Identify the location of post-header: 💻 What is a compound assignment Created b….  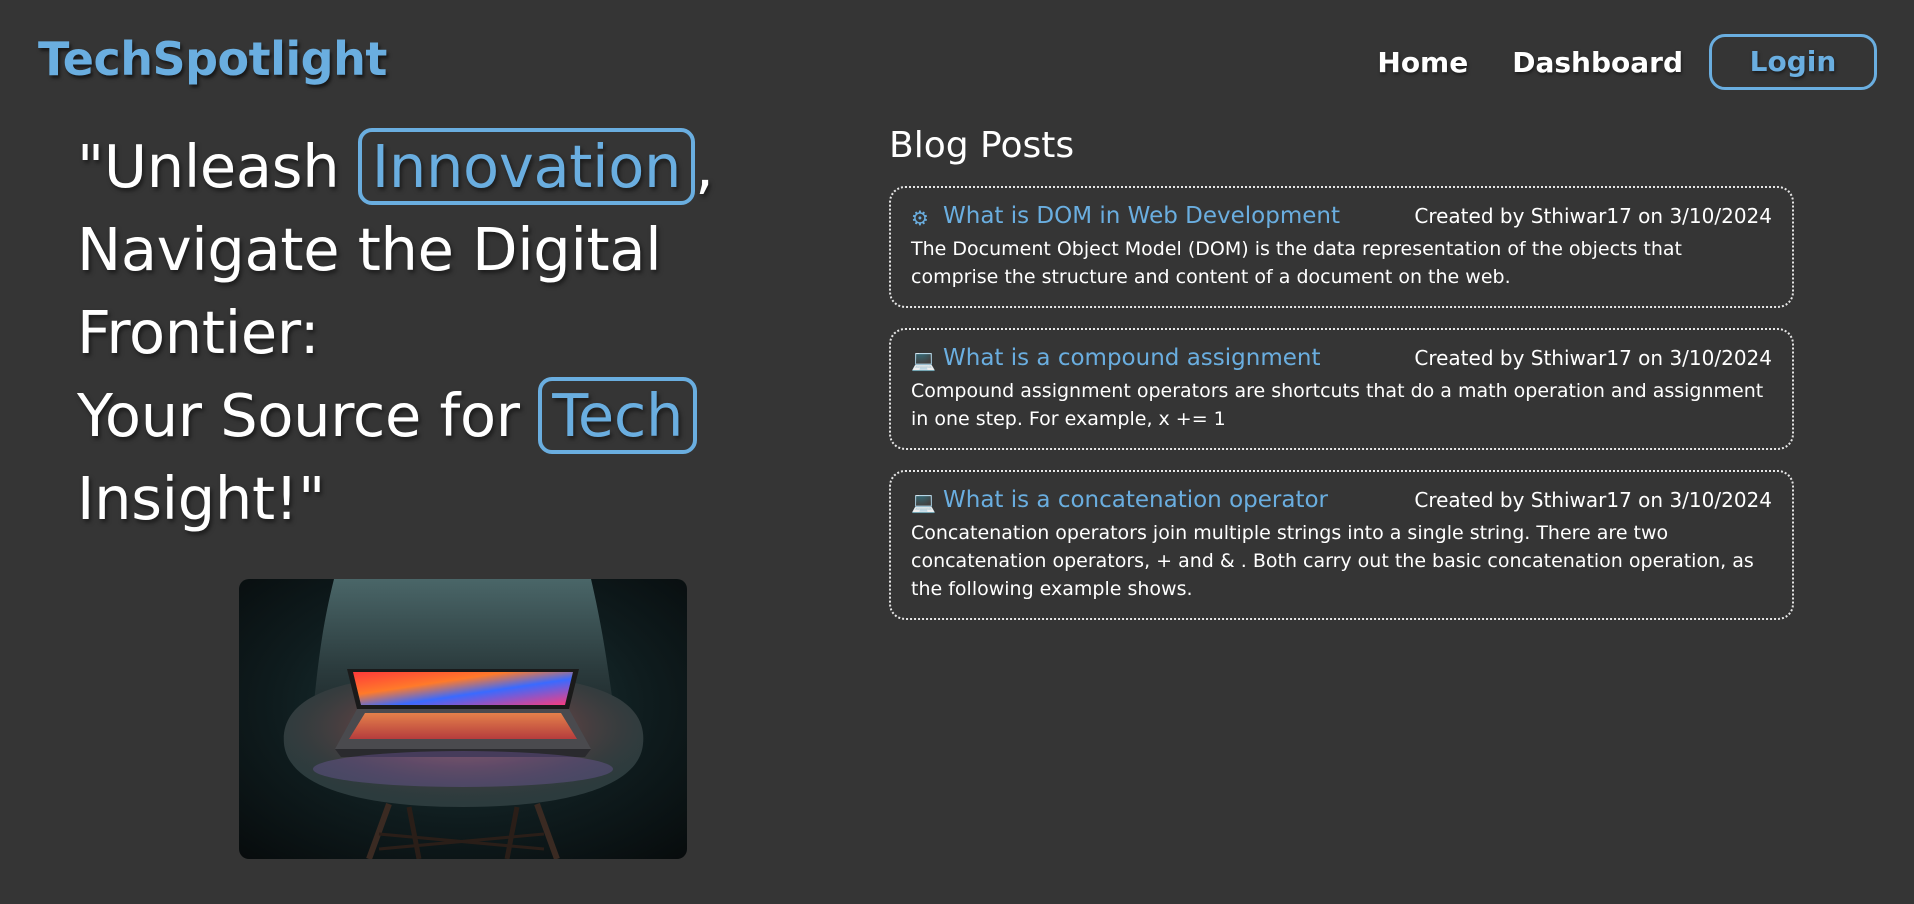
(1341, 359).